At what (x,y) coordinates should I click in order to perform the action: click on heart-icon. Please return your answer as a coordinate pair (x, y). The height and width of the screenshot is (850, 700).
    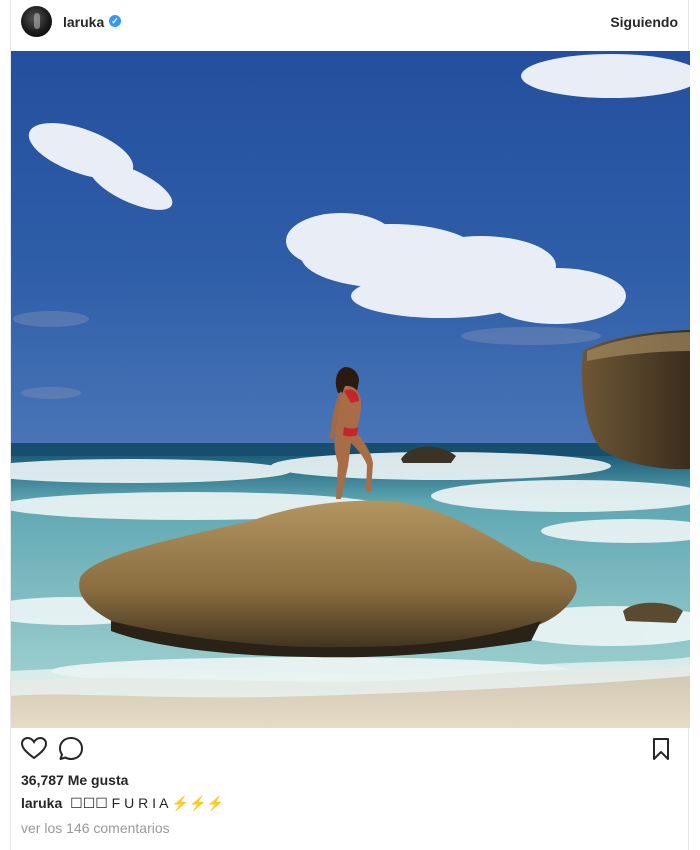
    Looking at the image, I should click on (34, 749).